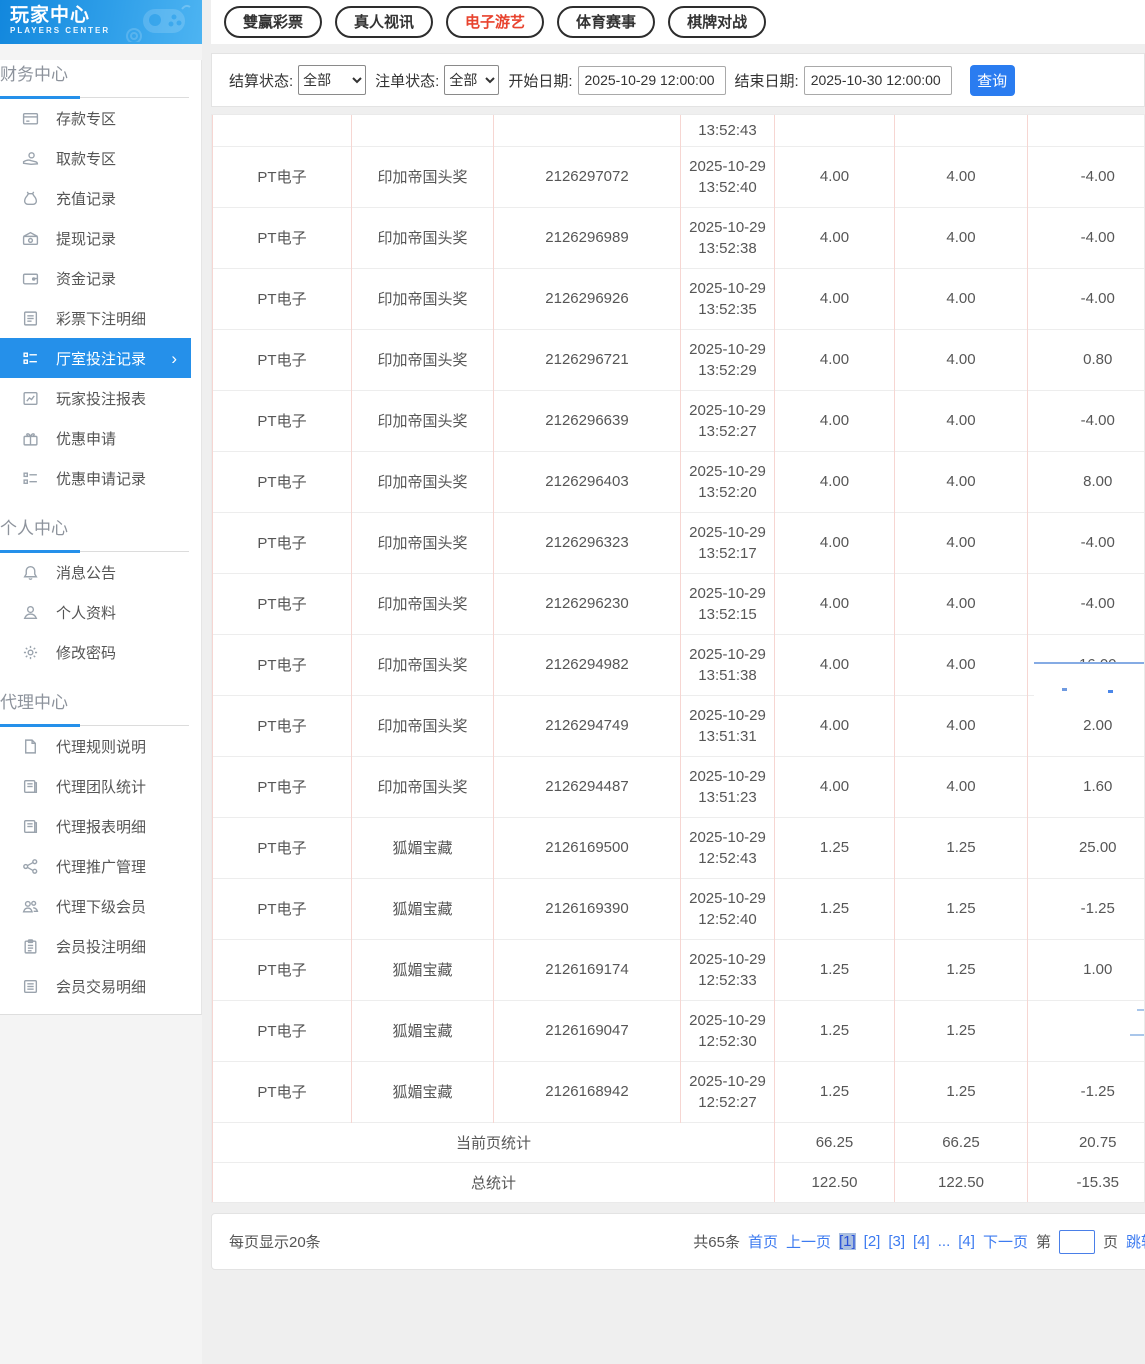 This screenshot has width=1145, height=1364. I want to click on summary-win-amount: -15.35, so click(1085, 1181).